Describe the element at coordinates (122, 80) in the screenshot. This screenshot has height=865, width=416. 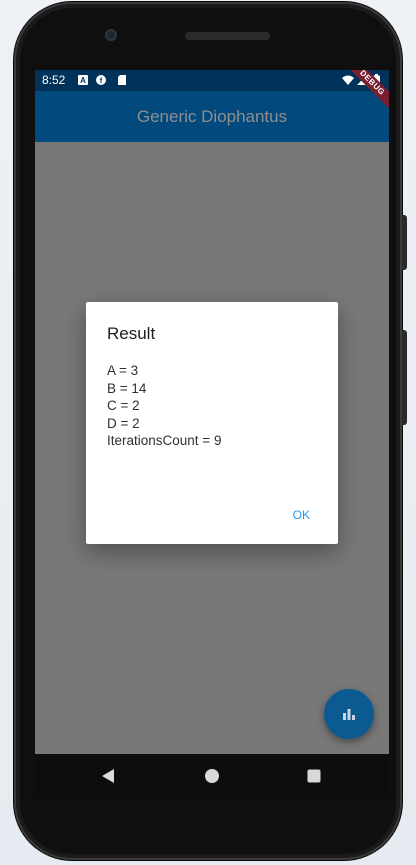
I see `sd-card-icon` at that location.